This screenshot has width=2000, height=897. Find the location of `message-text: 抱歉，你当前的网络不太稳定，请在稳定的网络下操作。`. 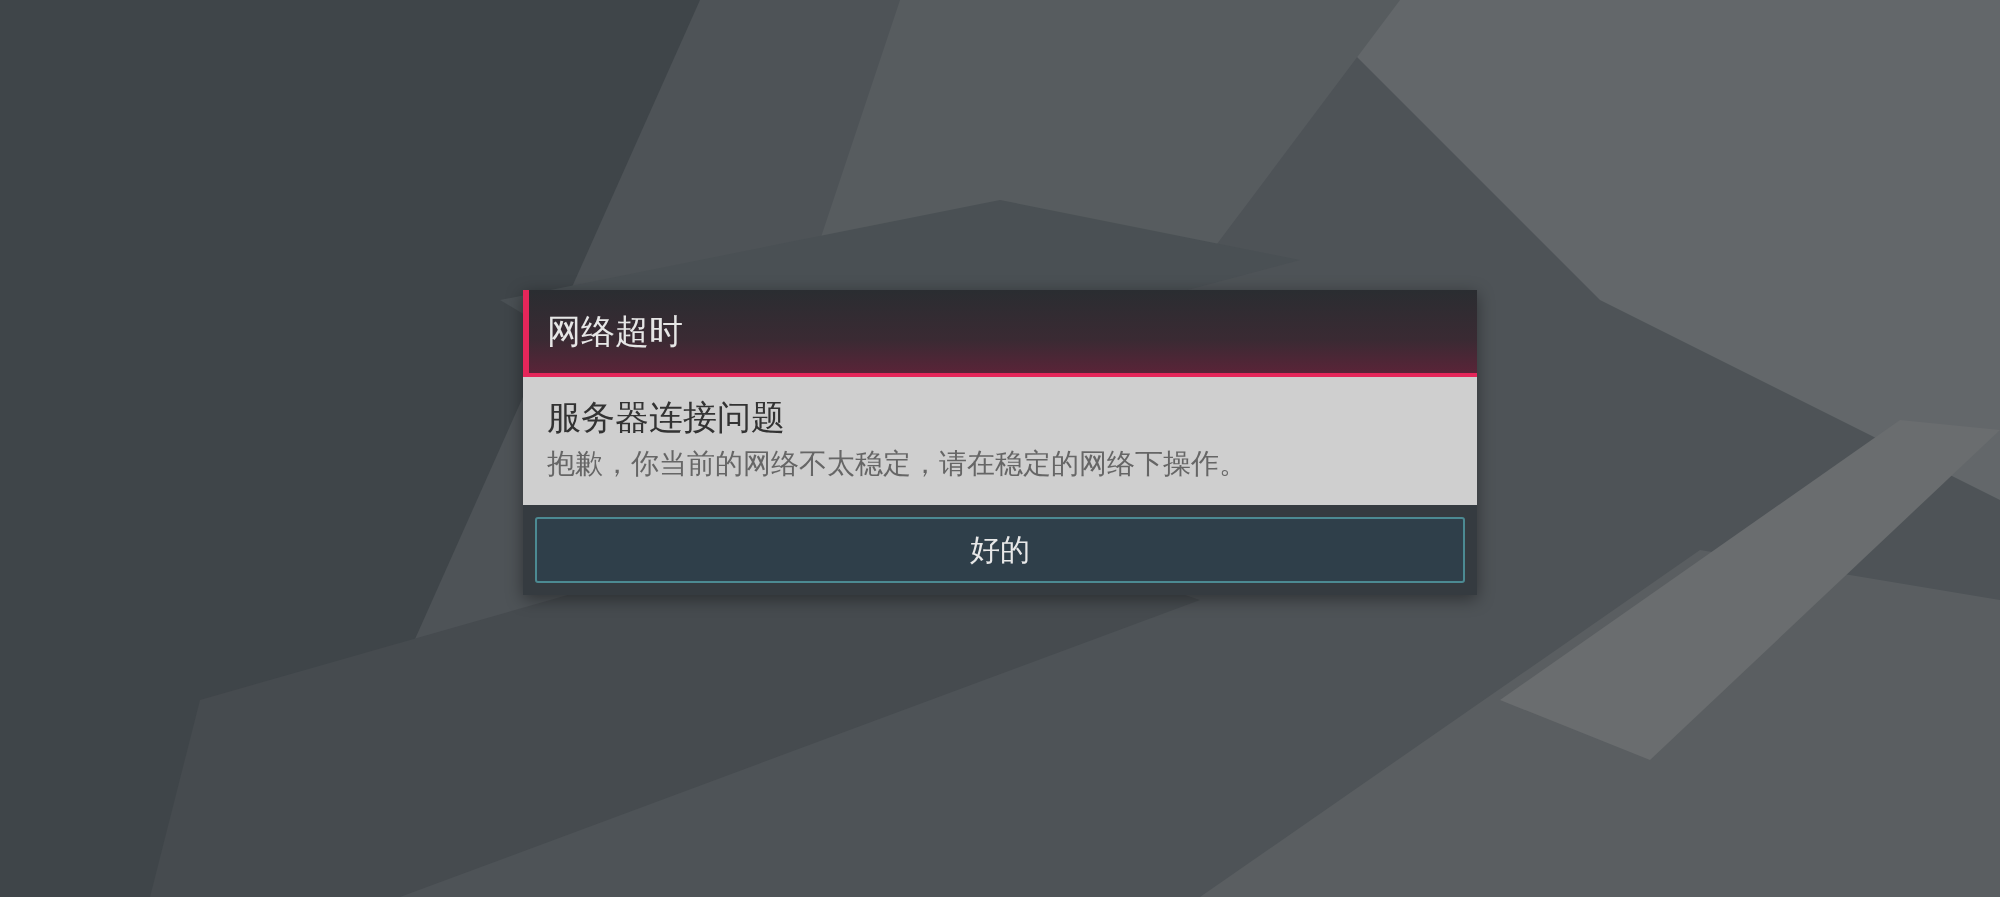

message-text: 抱歉，你当前的网络不太稳定，请在稳定的网络下操作。 is located at coordinates (897, 464).